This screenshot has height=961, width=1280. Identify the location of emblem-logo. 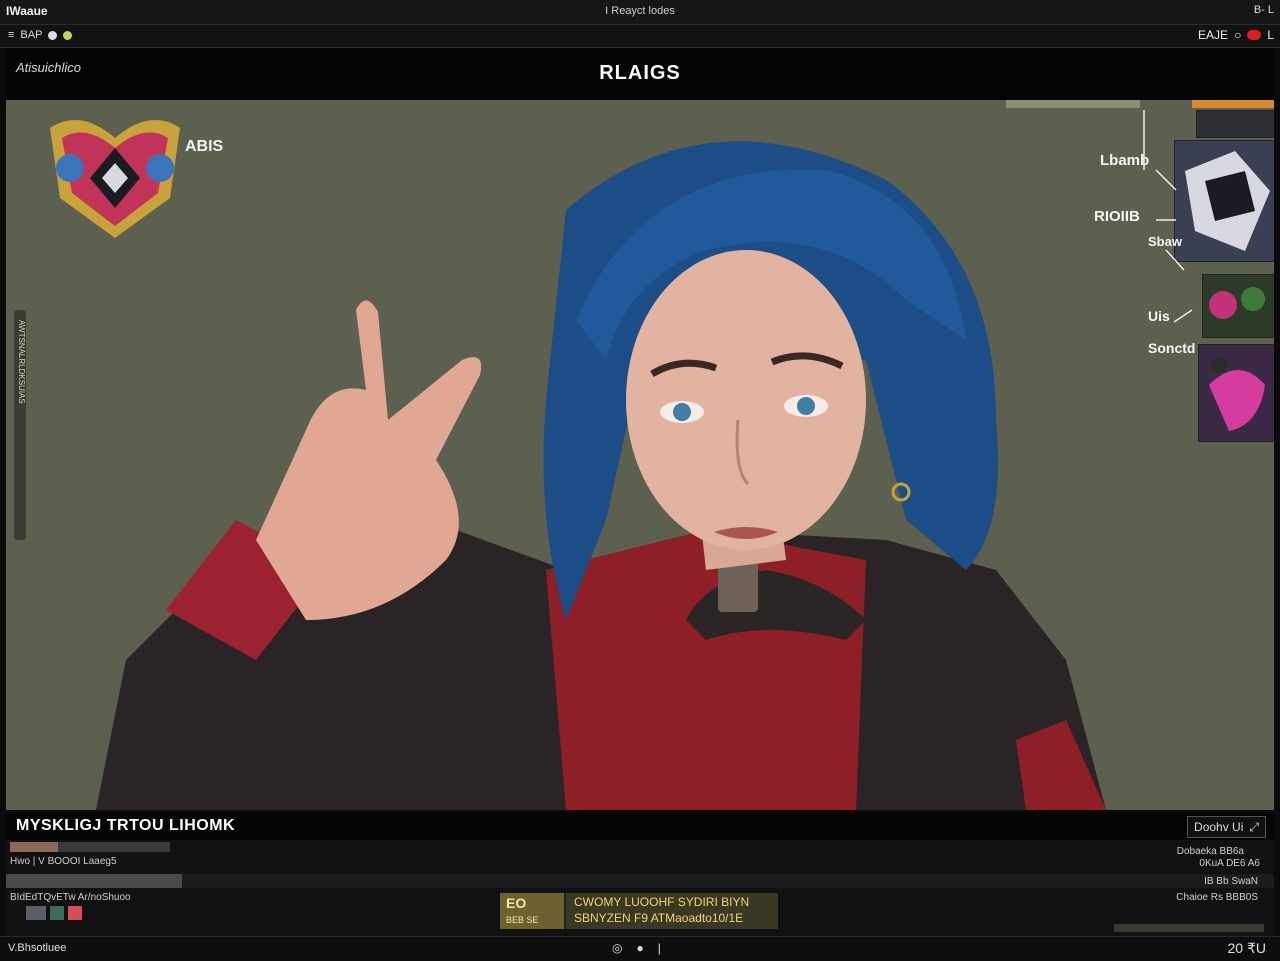
(115, 179).